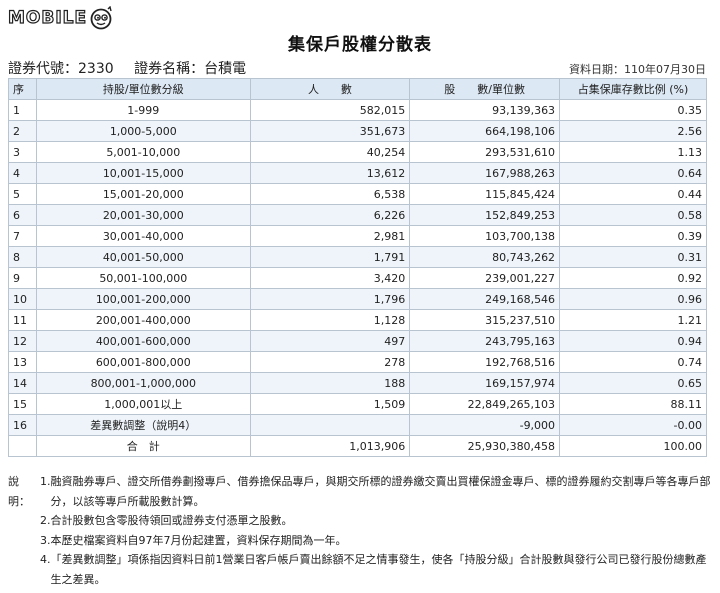 The width and height of the screenshot is (720, 593). What do you see at coordinates (330, 446) in the screenshot?
I see `cell-people: 1,013,906` at bounding box center [330, 446].